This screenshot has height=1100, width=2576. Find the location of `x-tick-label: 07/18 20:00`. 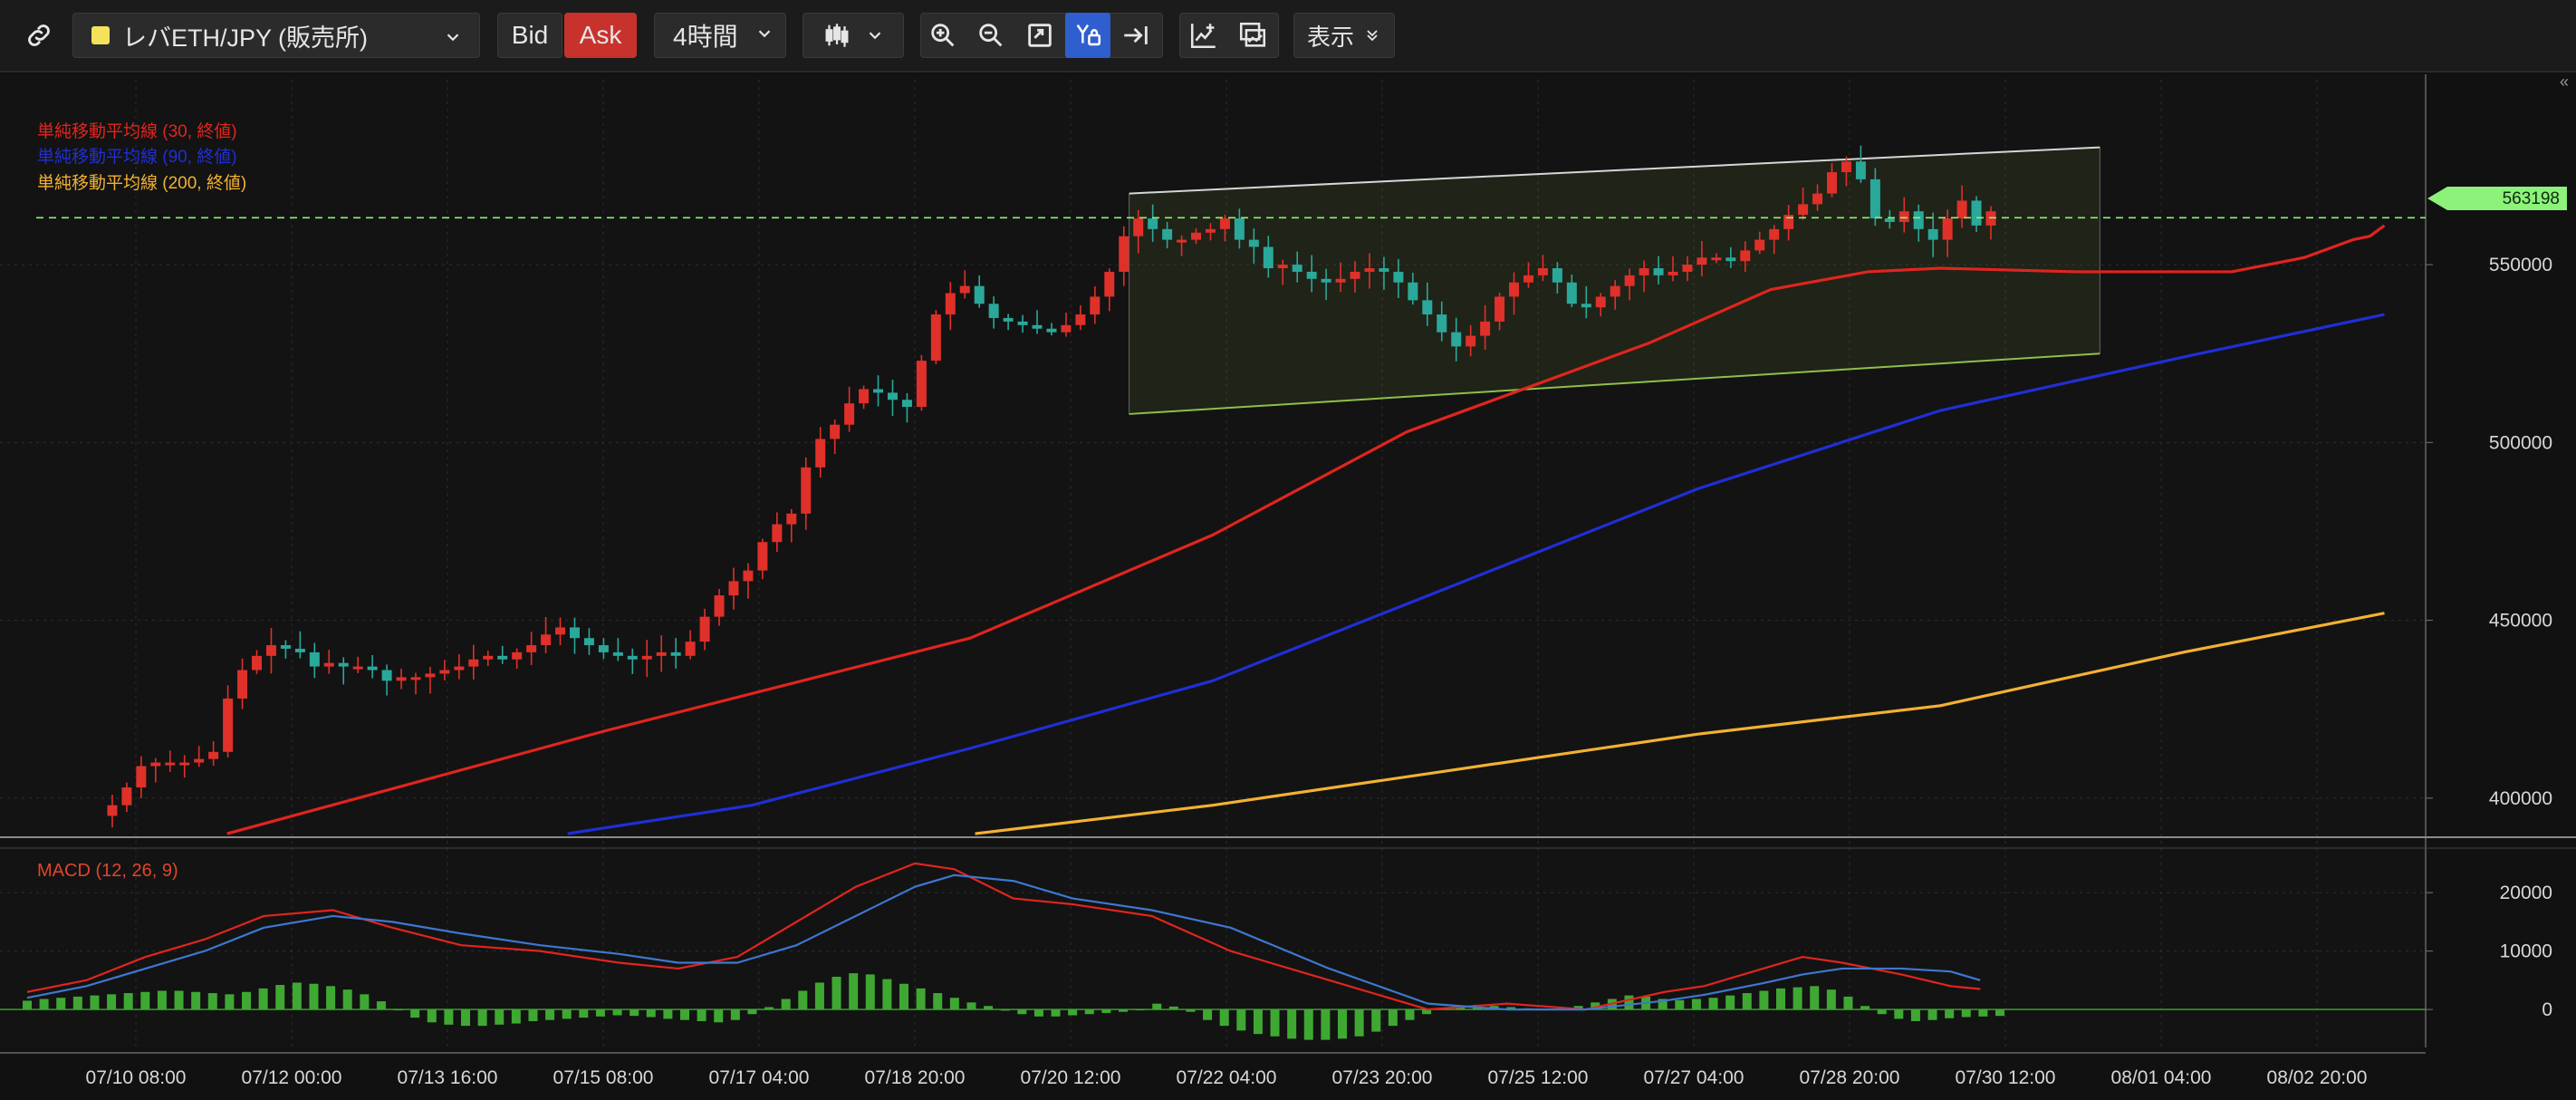

x-tick-label: 07/18 20:00 is located at coordinates (915, 1077).